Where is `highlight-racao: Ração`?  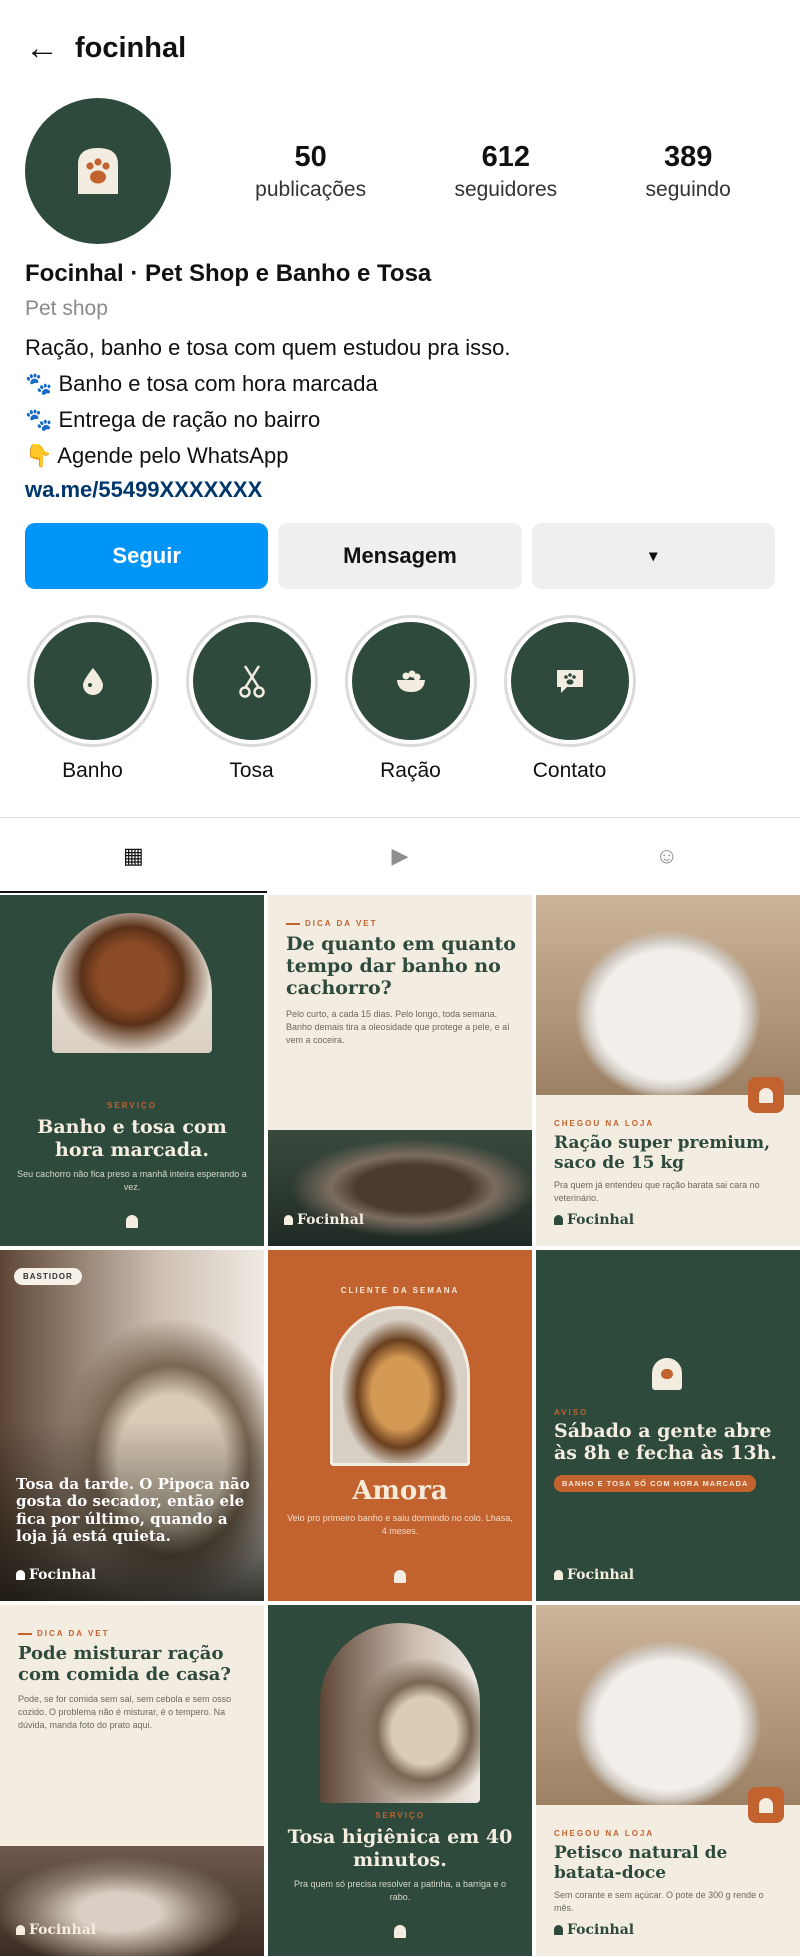
highlight-racao: Ração is located at coordinates (410, 699).